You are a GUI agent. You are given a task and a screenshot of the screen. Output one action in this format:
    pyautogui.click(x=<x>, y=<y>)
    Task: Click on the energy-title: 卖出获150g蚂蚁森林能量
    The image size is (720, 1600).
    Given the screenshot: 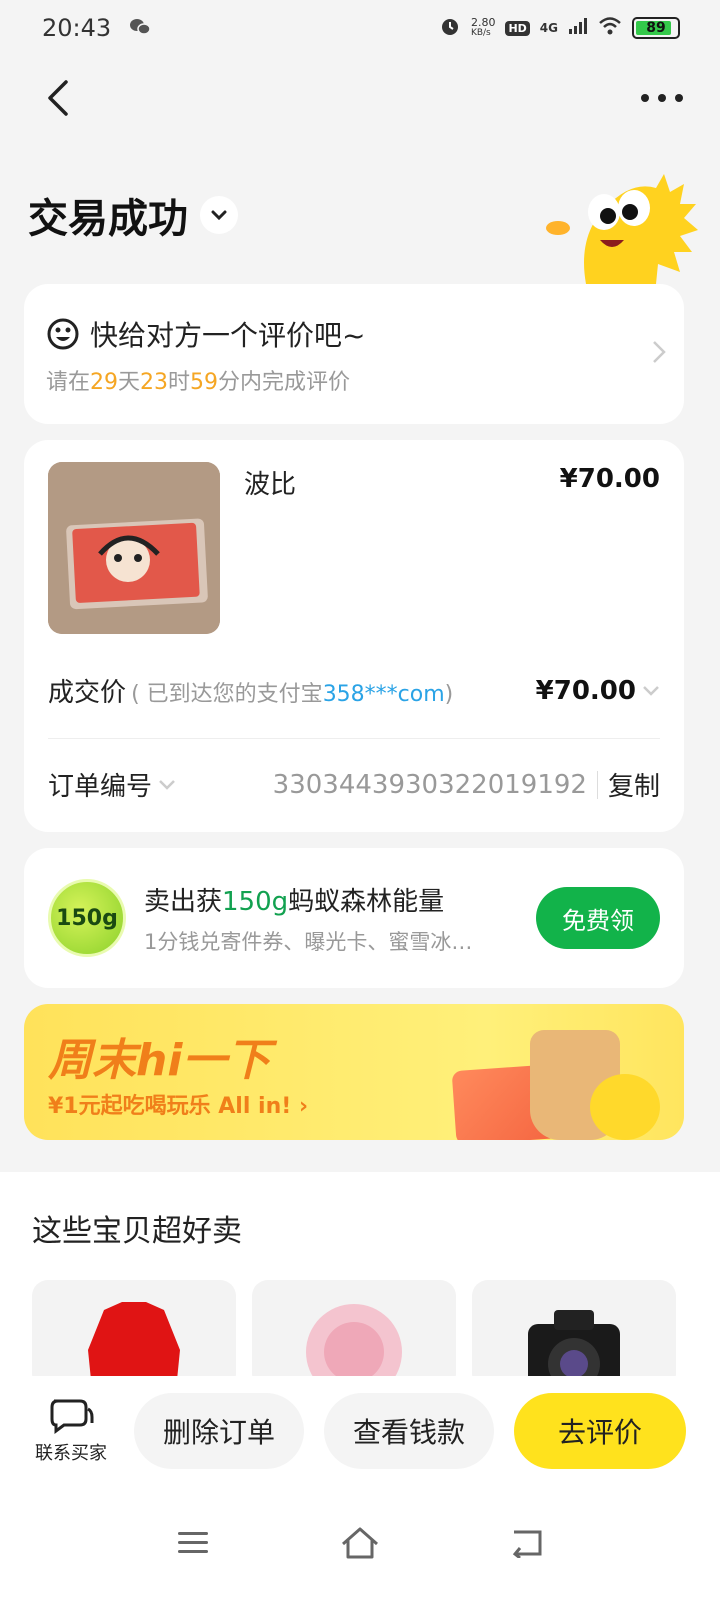 What is the action you would take?
    pyautogui.click(x=340, y=899)
    